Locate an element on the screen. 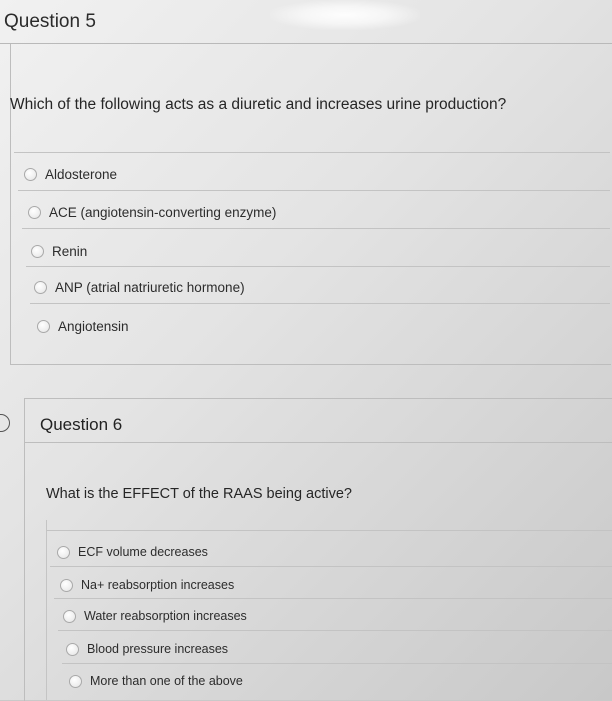  q6-option-more-than-one: More than one of the above is located at coordinates (156, 681).